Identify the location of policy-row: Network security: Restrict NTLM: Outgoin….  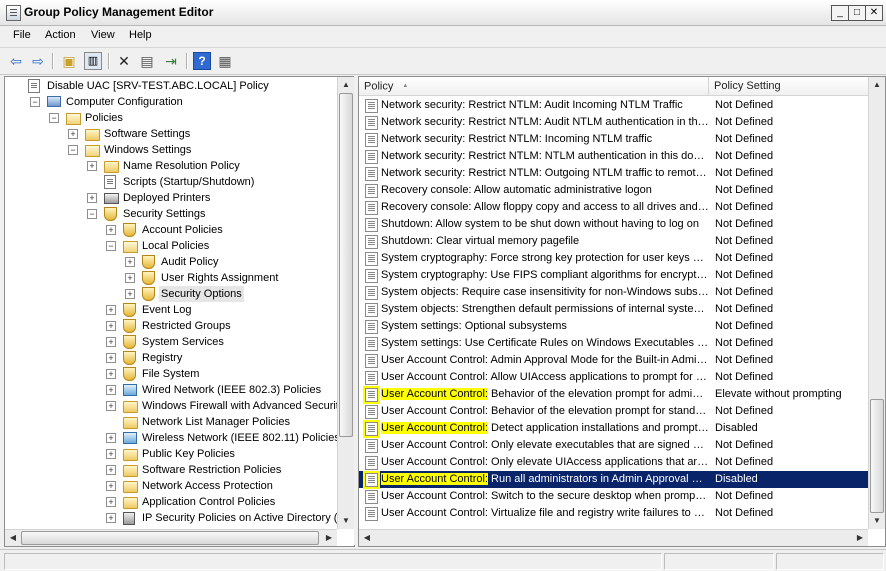
(613, 173).